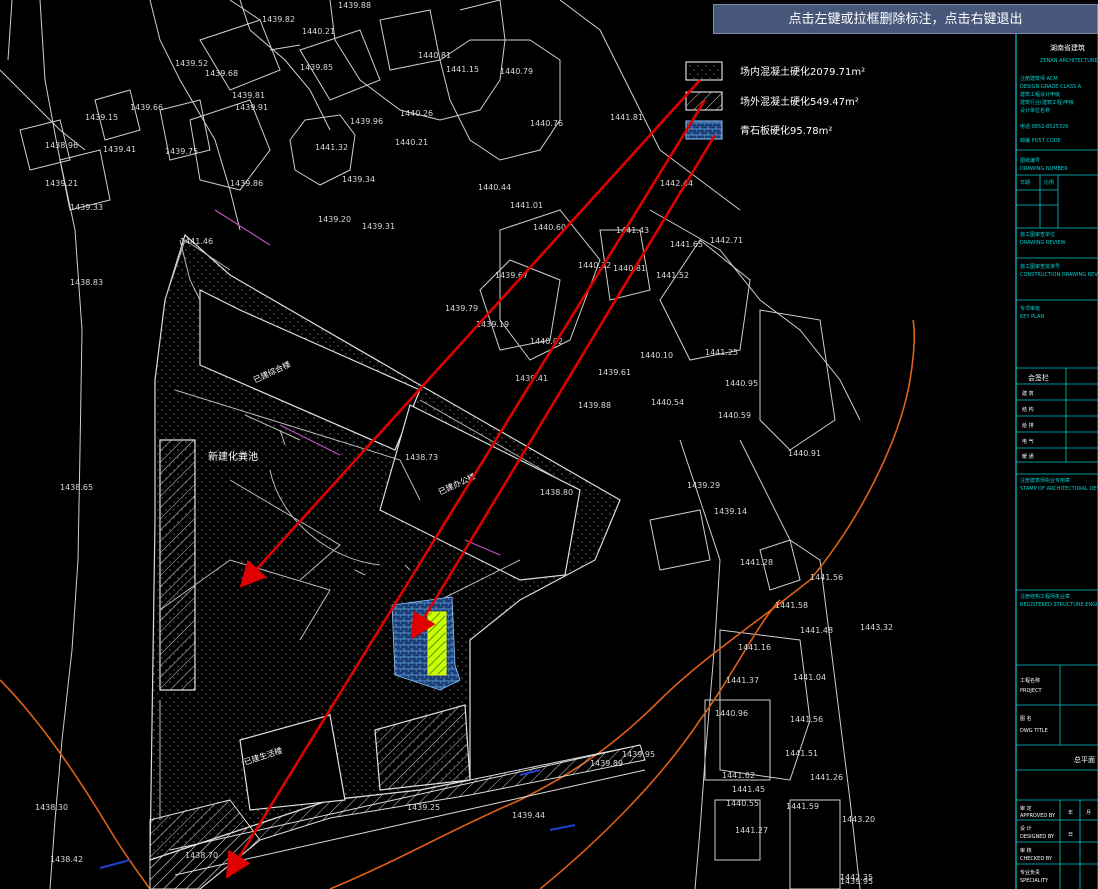 This screenshot has height=889, width=1098. Describe the element at coordinates (462, 69) in the screenshot. I see `elevation-label: 1441.15` at that location.